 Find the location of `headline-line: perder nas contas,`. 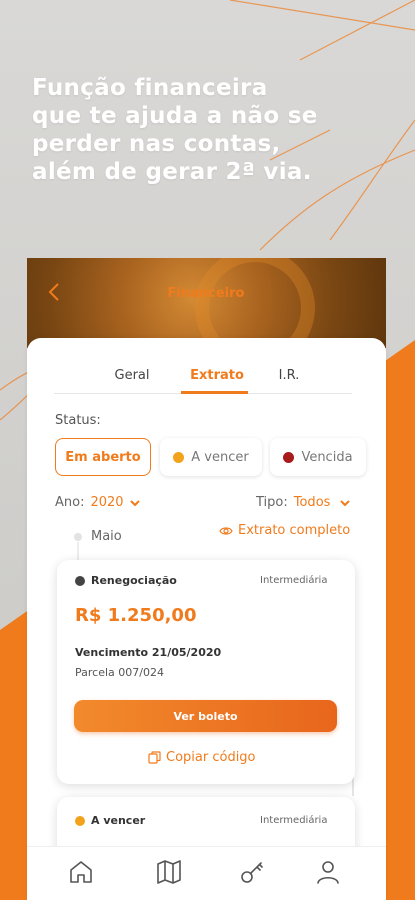

headline-line: perder nas contas, is located at coordinates (156, 144).